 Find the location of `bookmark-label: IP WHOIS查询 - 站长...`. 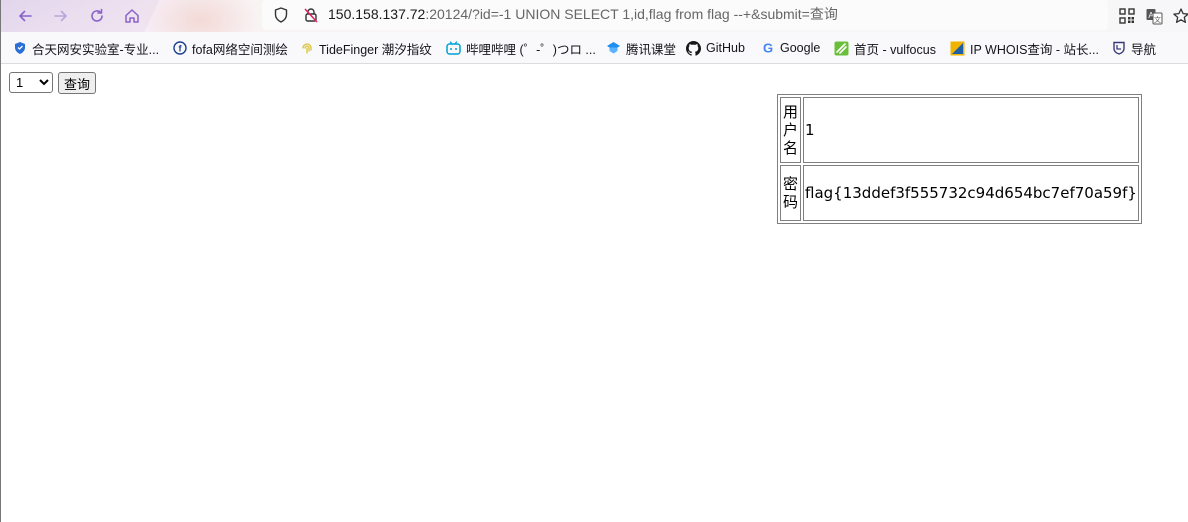

bookmark-label: IP WHOIS查询 - 站长... is located at coordinates (1034, 49).